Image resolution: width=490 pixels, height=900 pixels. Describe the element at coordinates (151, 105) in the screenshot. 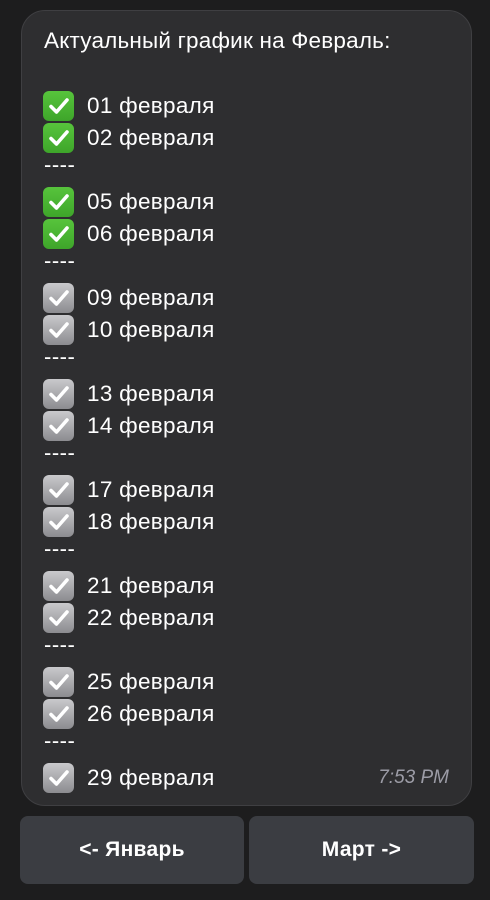

I see `schedule-item-label: 01 февраля` at that location.